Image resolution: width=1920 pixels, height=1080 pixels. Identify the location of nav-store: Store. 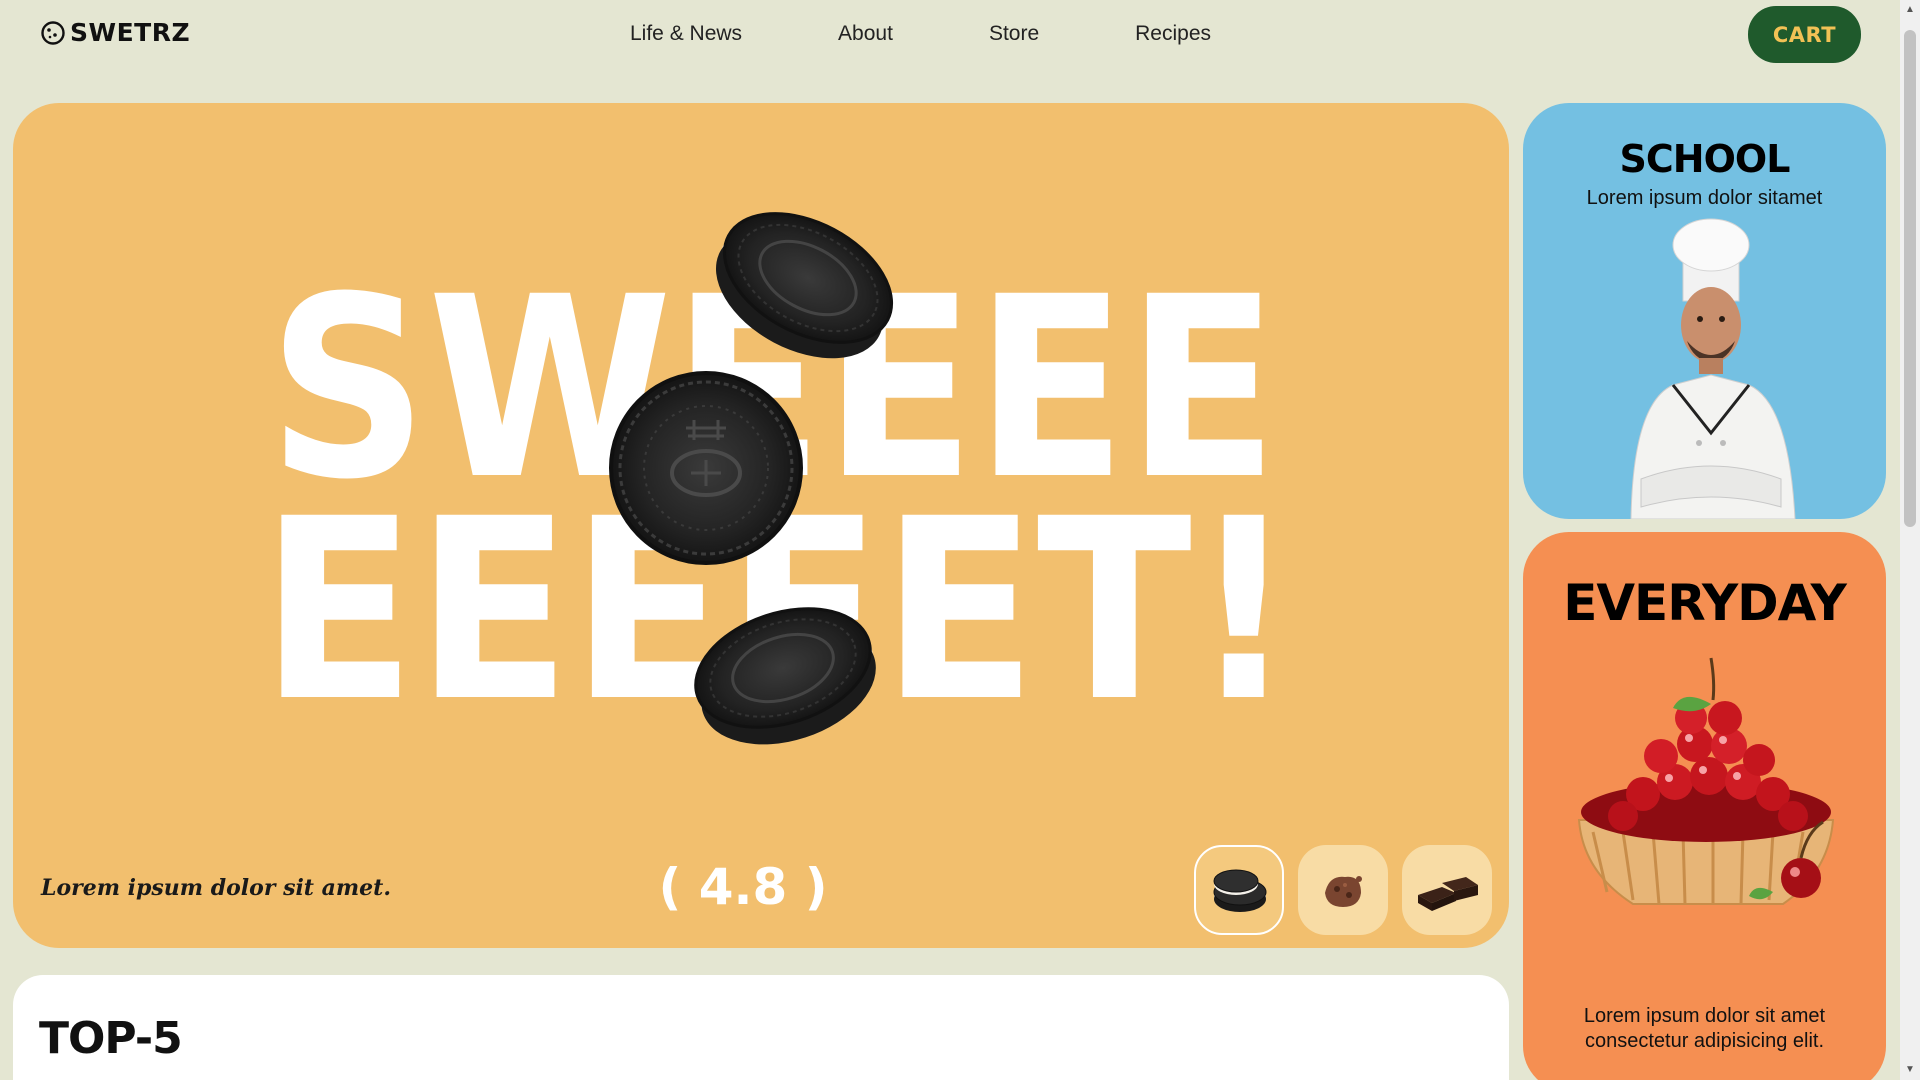
(1014, 34).